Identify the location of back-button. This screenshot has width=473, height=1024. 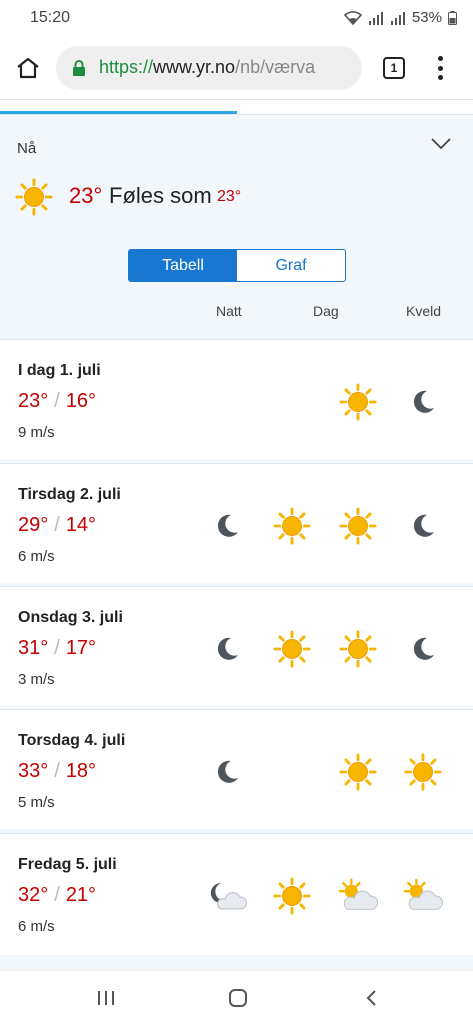
(371, 998).